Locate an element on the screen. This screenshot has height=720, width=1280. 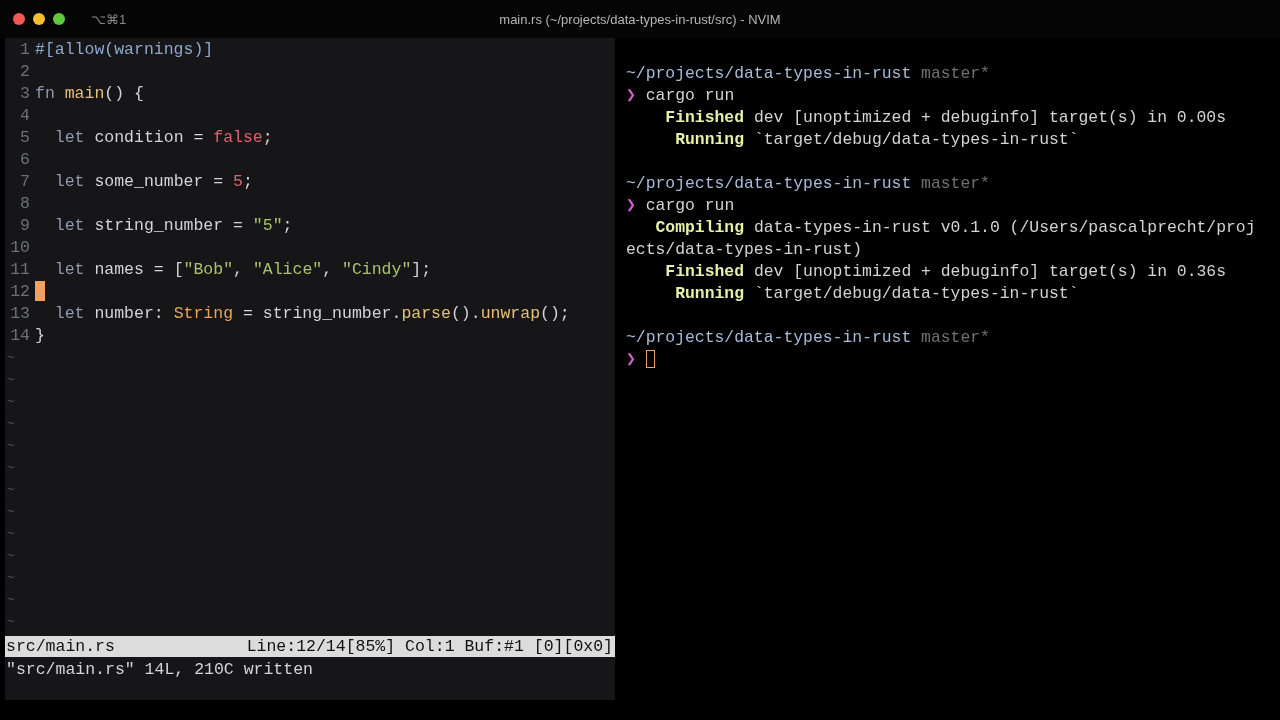
terminal-line: Finished dev [unoptimized + debuginfo] target(s) in 0.00s is located at coordinates (945, 117).